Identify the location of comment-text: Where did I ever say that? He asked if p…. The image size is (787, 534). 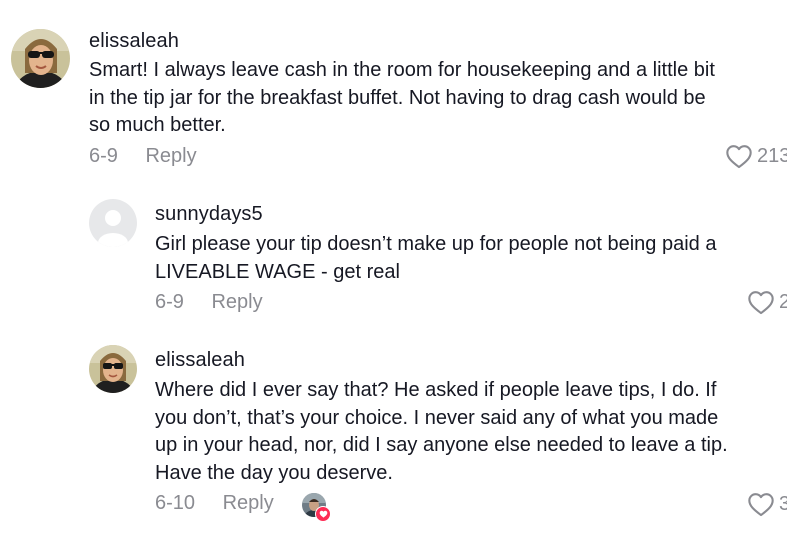
(441, 432).